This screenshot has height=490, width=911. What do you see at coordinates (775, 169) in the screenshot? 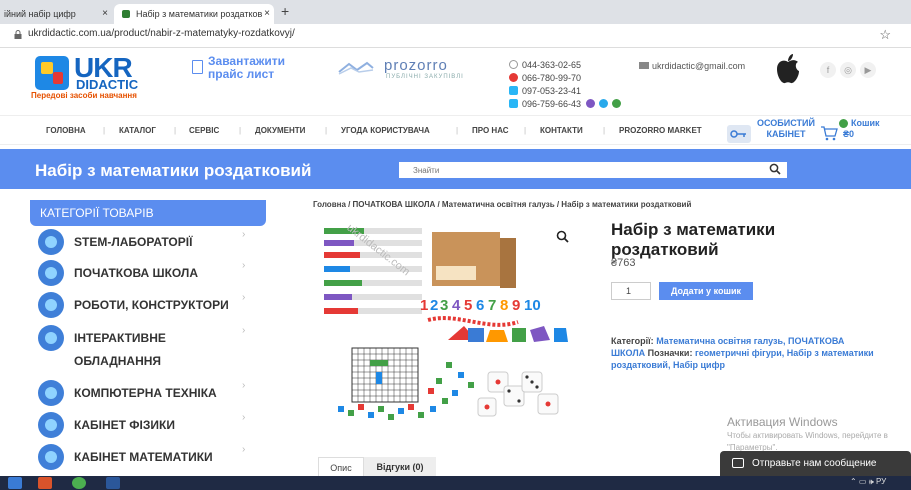
I see `search-icon` at bounding box center [775, 169].